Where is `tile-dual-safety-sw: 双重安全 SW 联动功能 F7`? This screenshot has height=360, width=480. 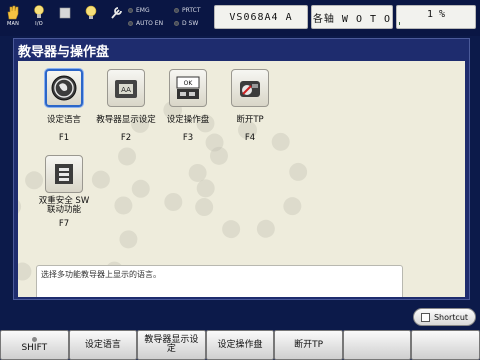
tile-dual-safety-sw: 双重安全 SW 联动功能 F7 is located at coordinates (64, 192).